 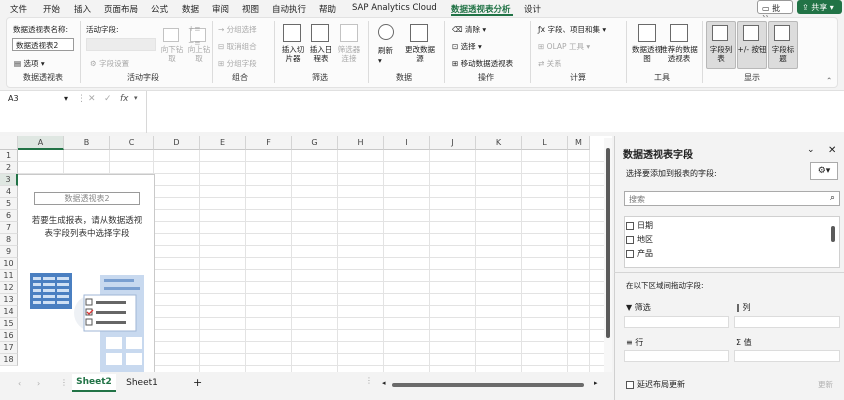 What do you see at coordinates (87, 143) in the screenshot?
I see `column-header-b: B` at bounding box center [87, 143].